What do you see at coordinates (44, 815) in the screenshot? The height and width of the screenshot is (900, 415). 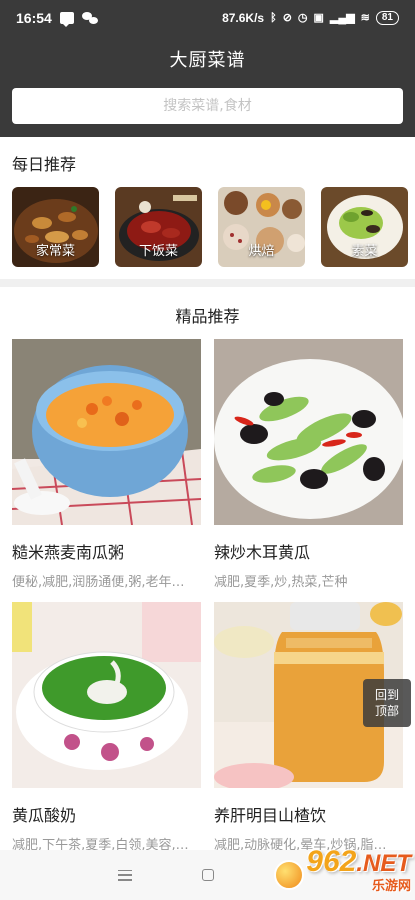 I see `recipe-name: 黄瓜酸奶` at bounding box center [44, 815].